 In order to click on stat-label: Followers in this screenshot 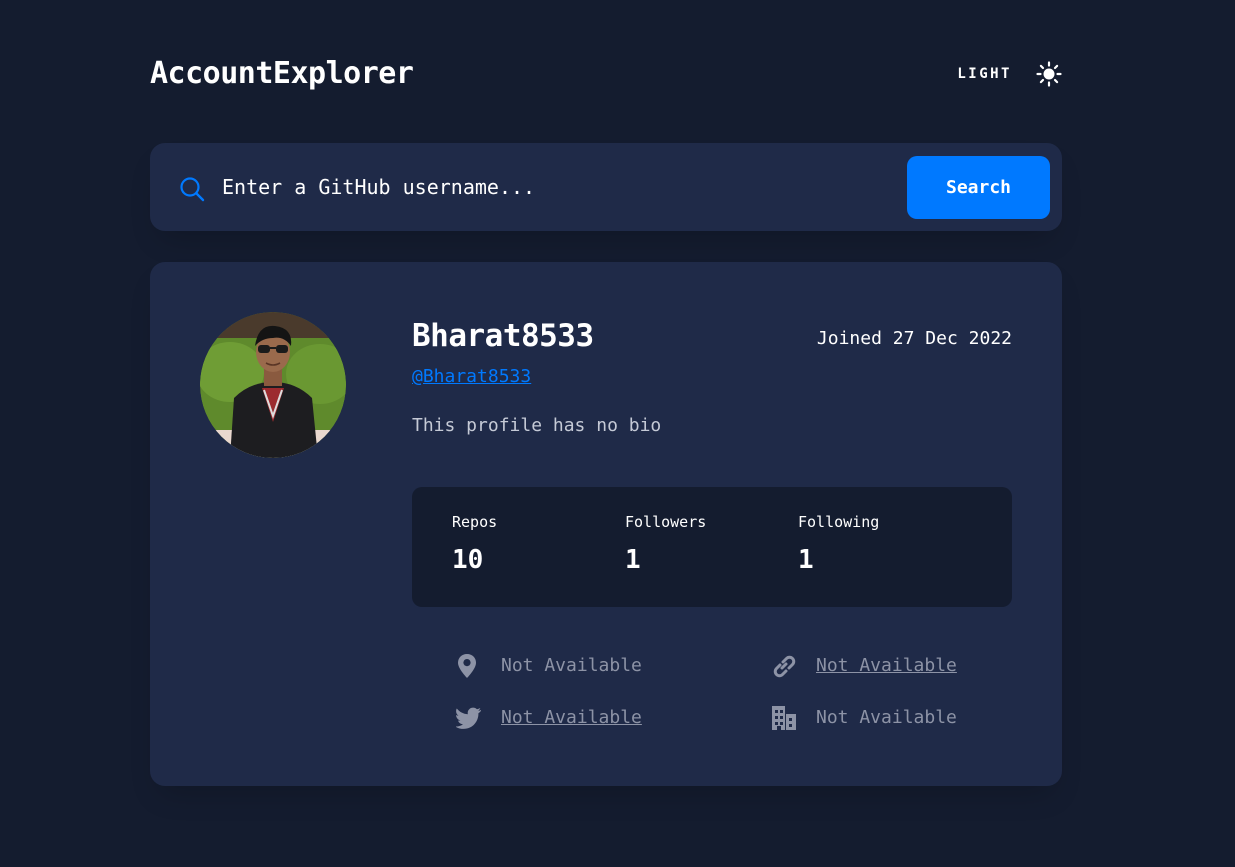, I will do `click(666, 522)`.